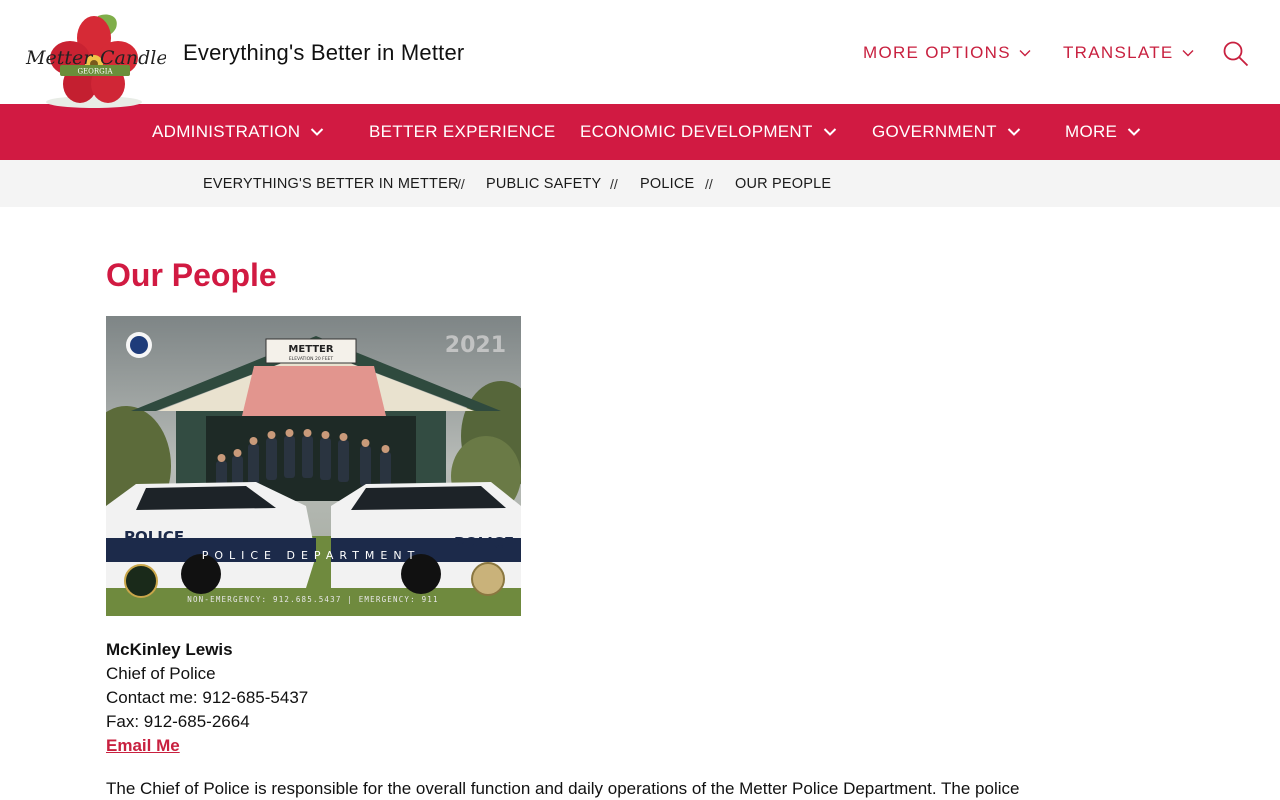  Describe the element at coordinates (934, 131) in the screenshot. I see `nav-item-label: GOVERNMENT` at that location.